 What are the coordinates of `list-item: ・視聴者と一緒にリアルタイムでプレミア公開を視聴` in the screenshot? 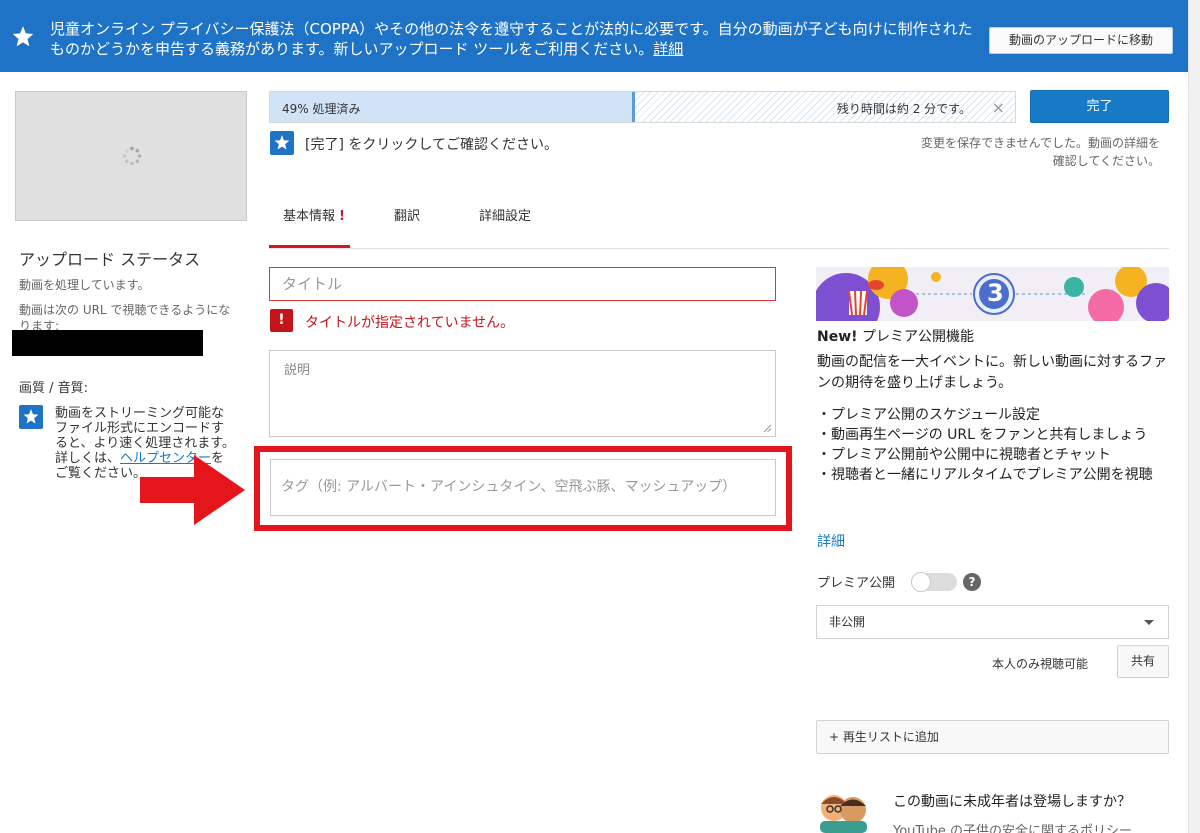 It's located at (985, 475).